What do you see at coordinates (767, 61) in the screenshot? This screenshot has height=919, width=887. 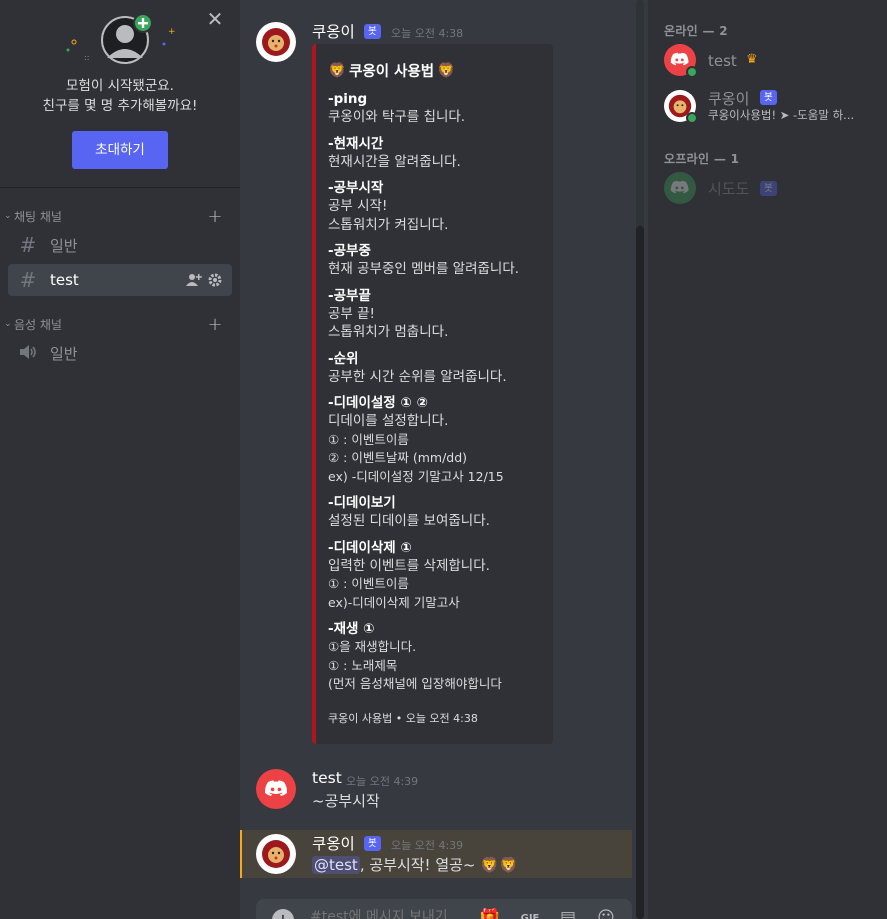 I see `member-item-test: test ♛` at bounding box center [767, 61].